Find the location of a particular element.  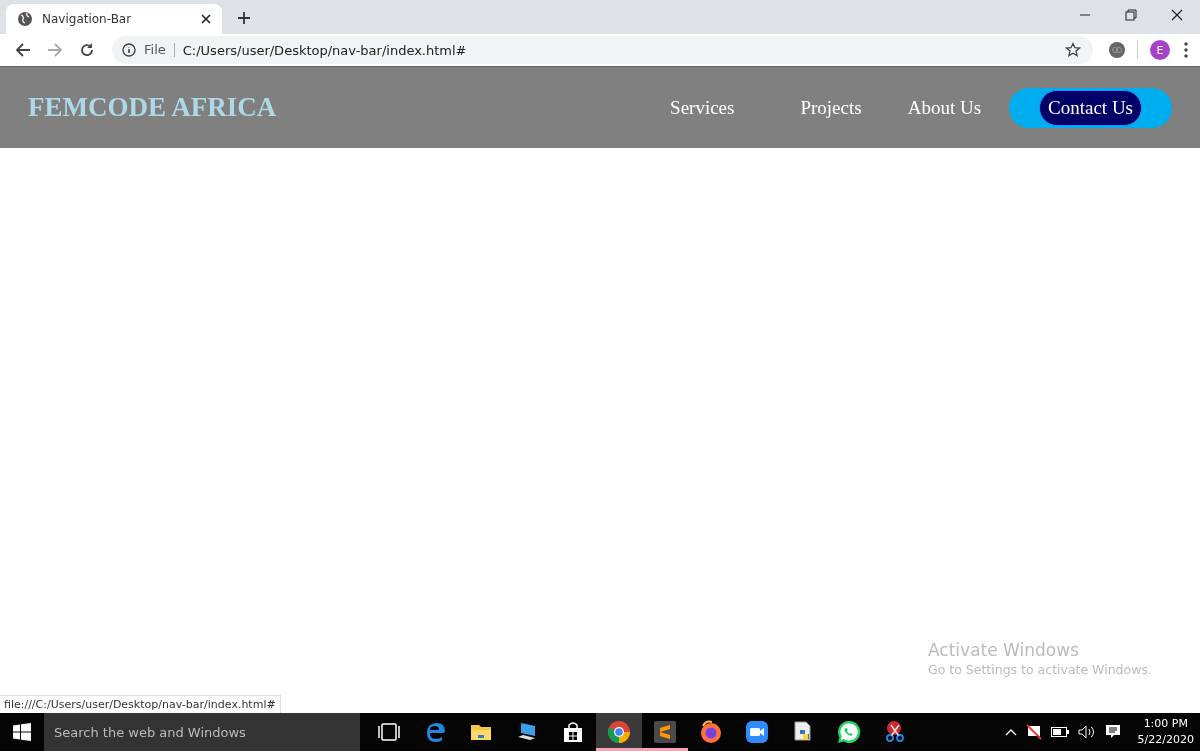

taskbar-app is located at coordinates (619, 732).